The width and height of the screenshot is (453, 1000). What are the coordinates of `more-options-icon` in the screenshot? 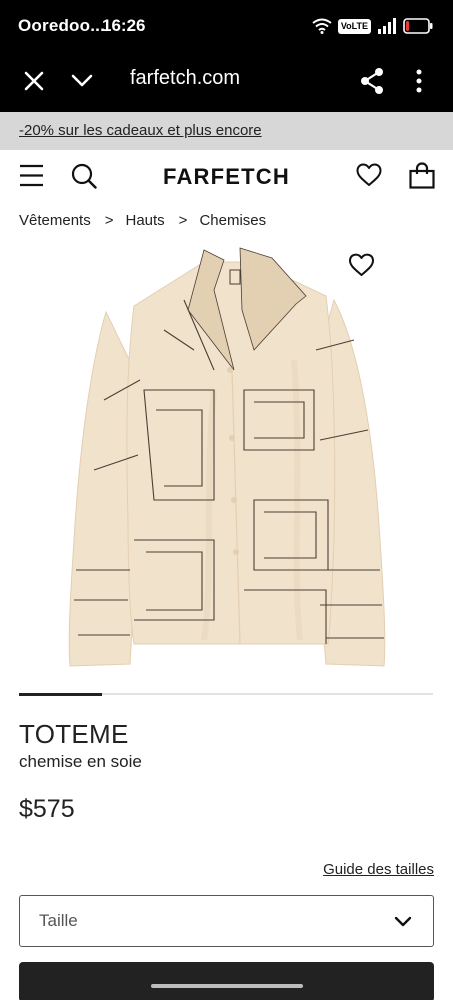 It's located at (419, 81).